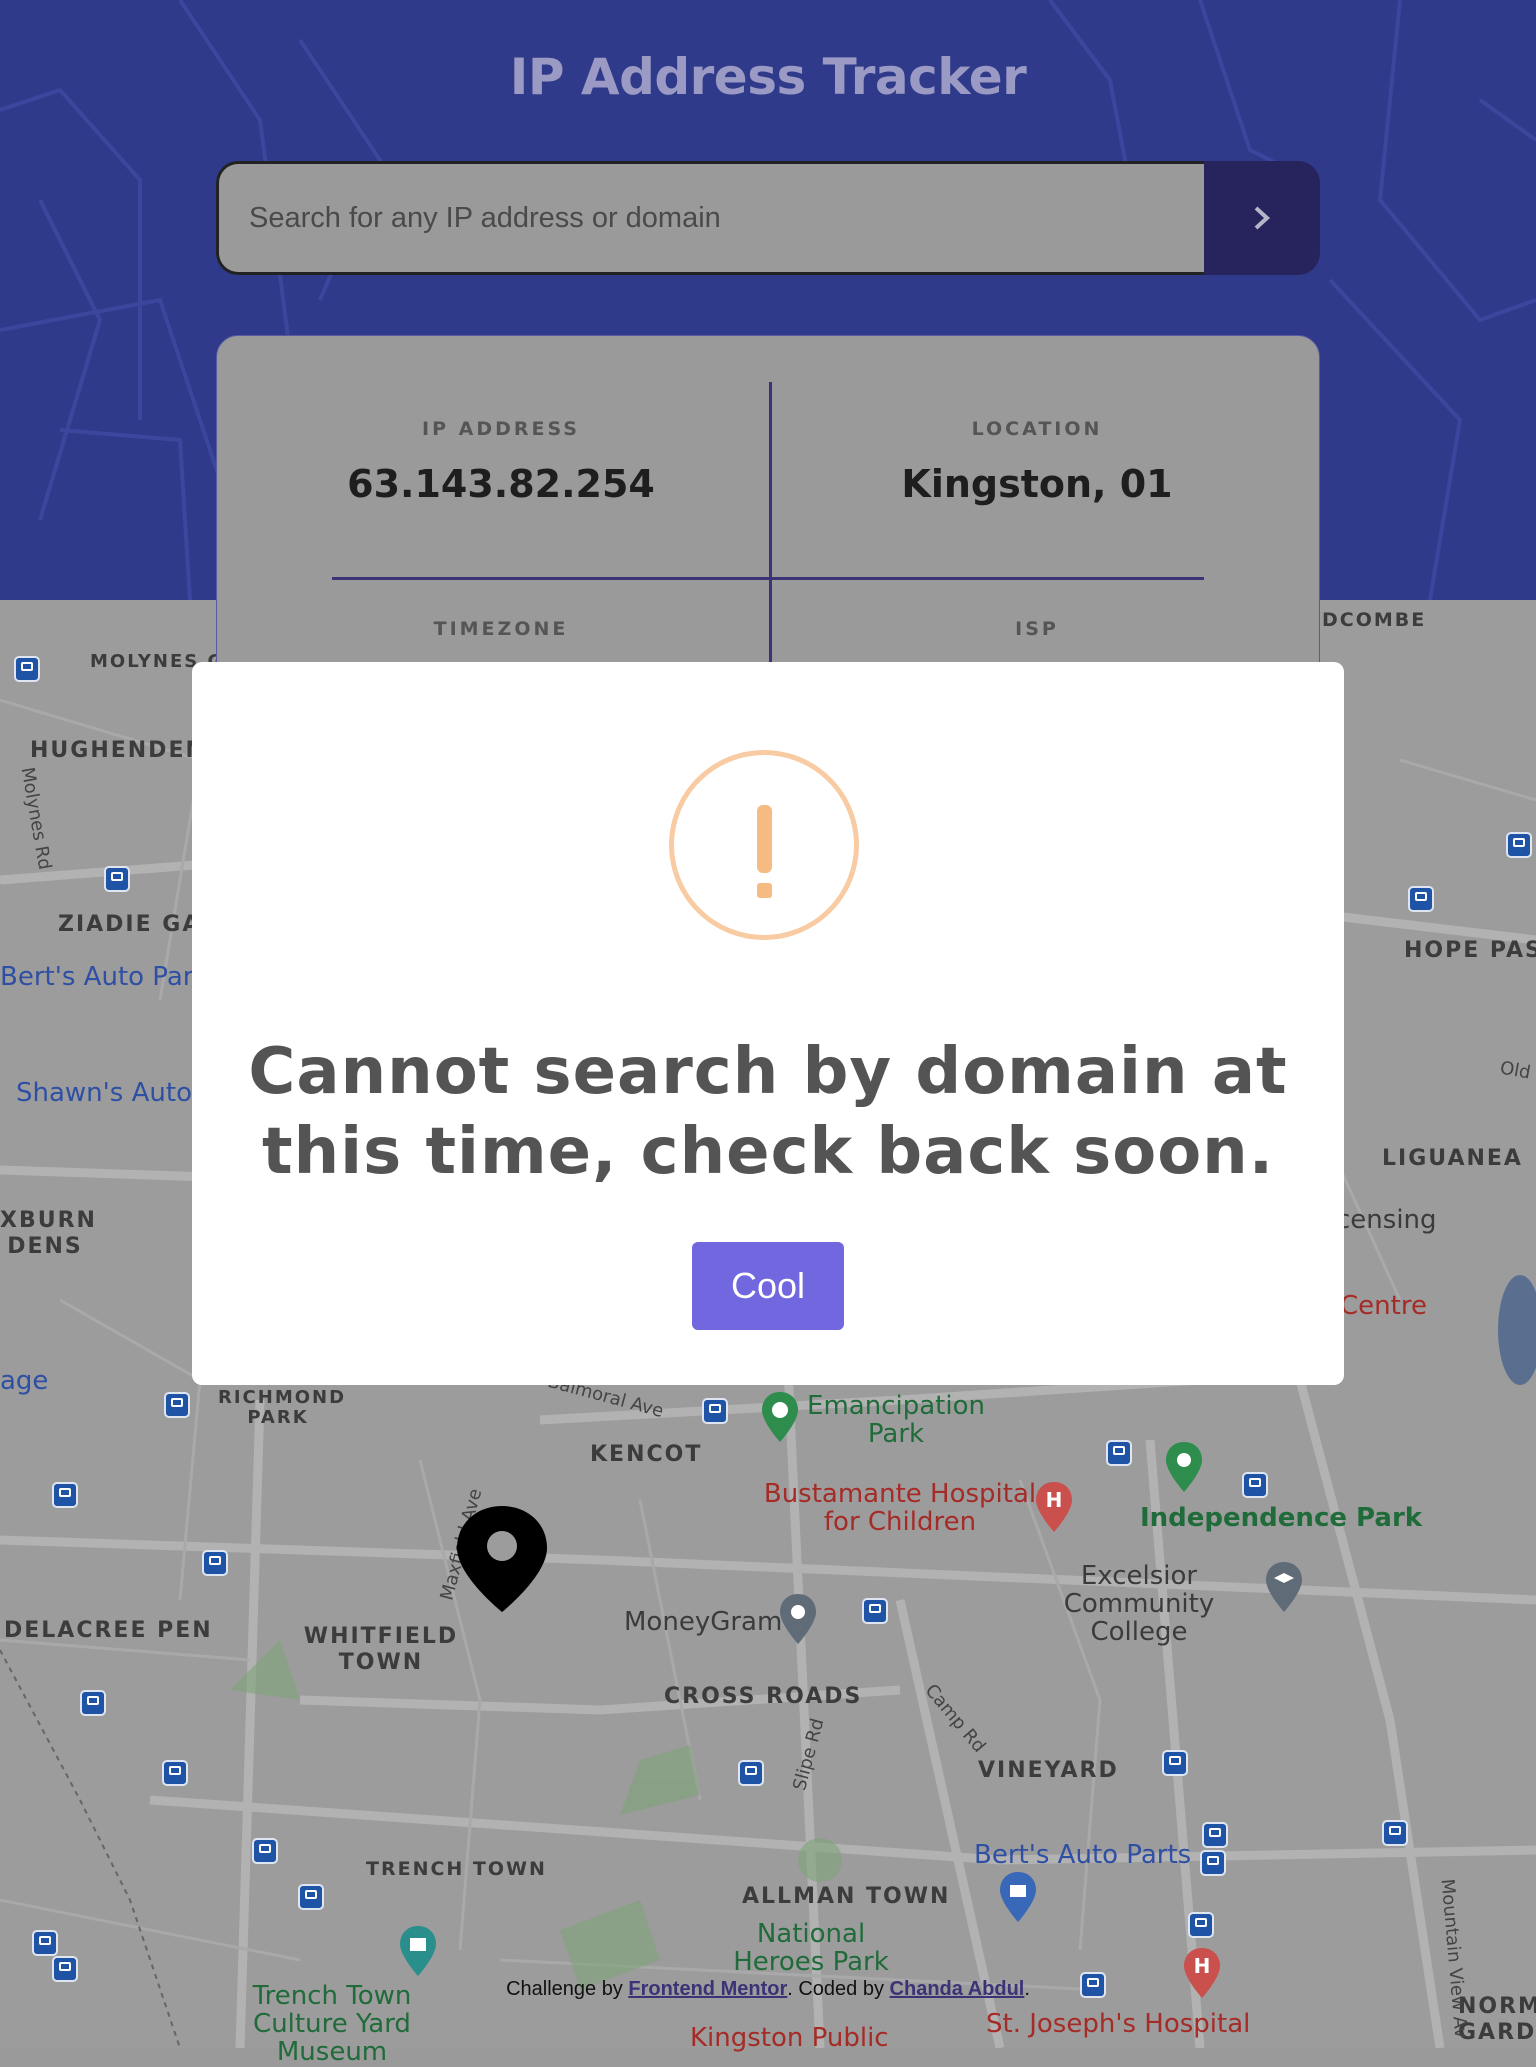  Describe the element at coordinates (646, 1454) in the screenshot. I see `map-label-area: KENCOT` at that location.